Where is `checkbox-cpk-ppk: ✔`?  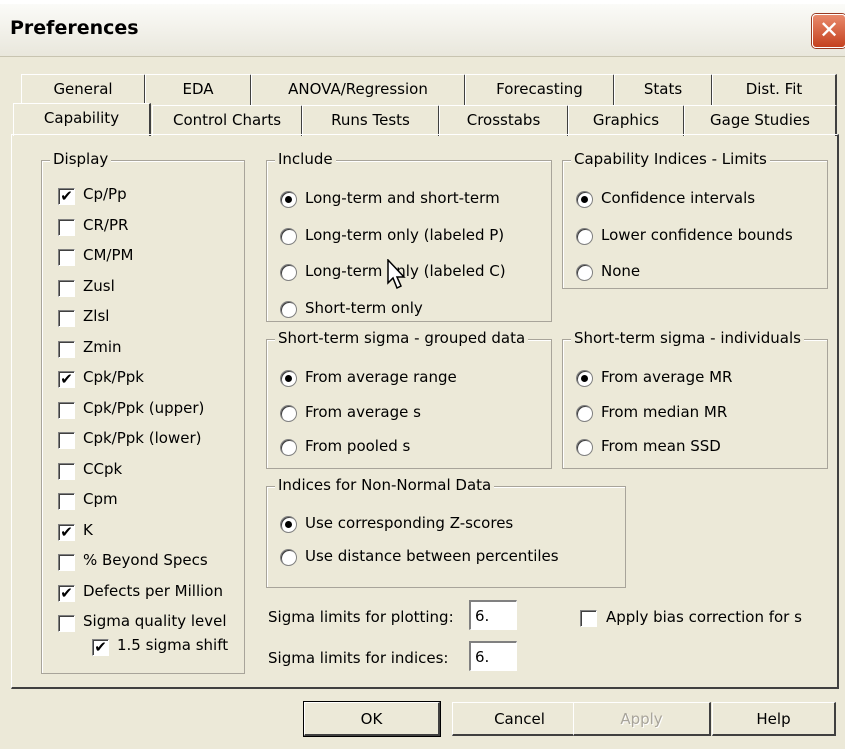
checkbox-cpk-ppk: ✔ is located at coordinates (66, 379).